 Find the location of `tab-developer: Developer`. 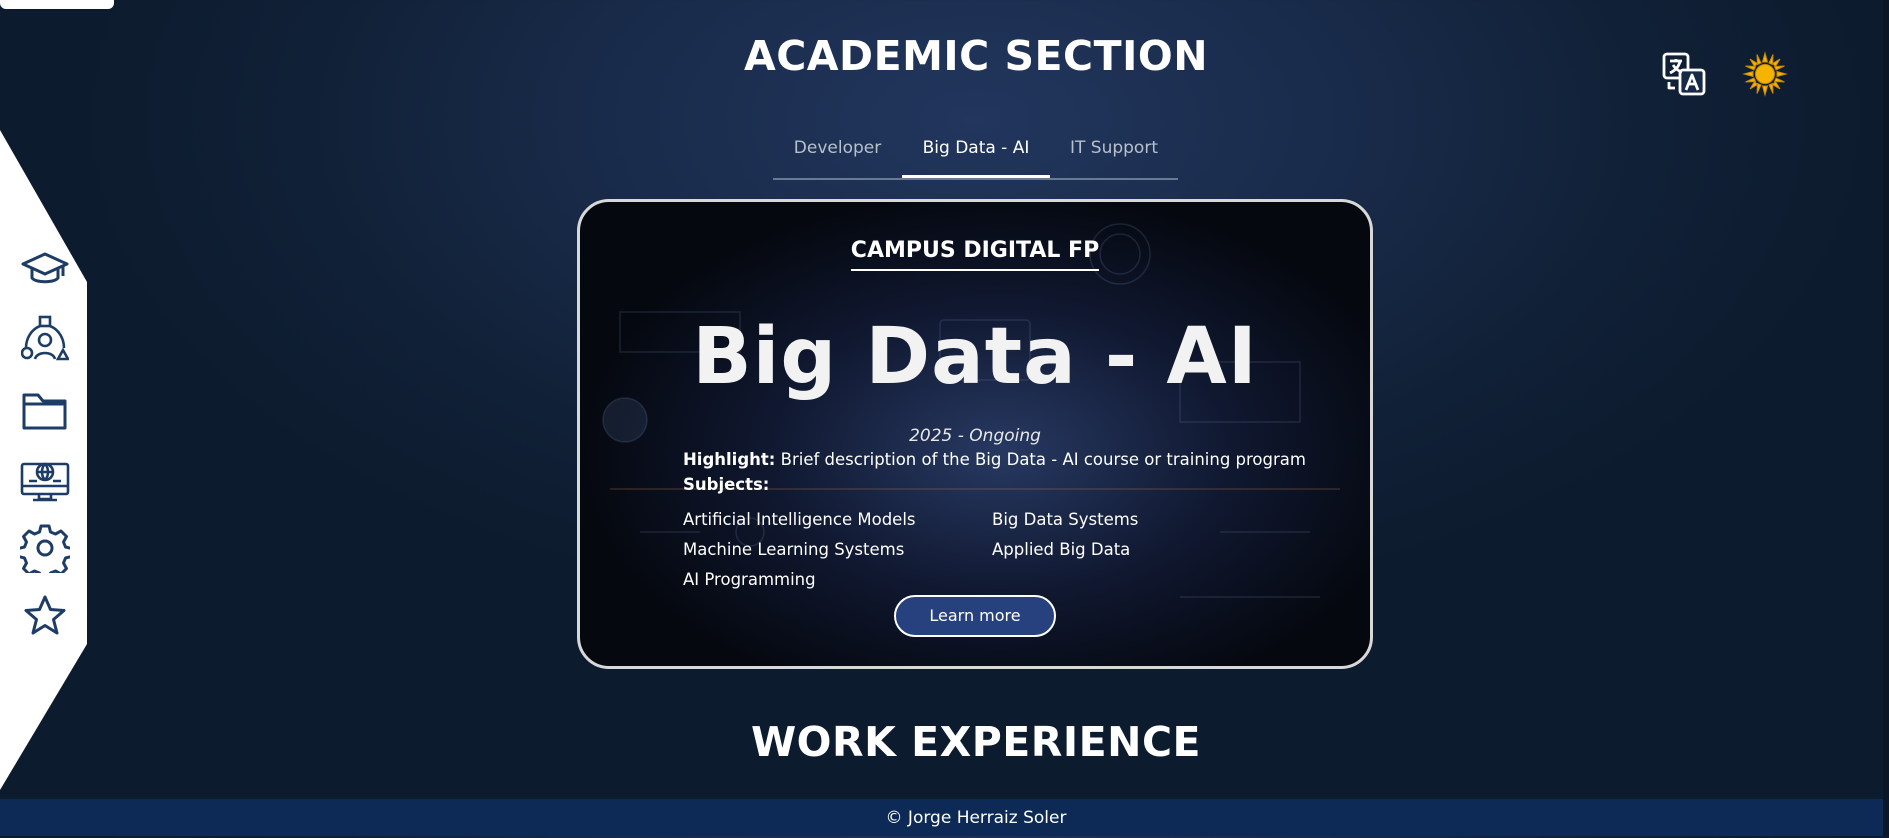

tab-developer: Developer is located at coordinates (837, 154).